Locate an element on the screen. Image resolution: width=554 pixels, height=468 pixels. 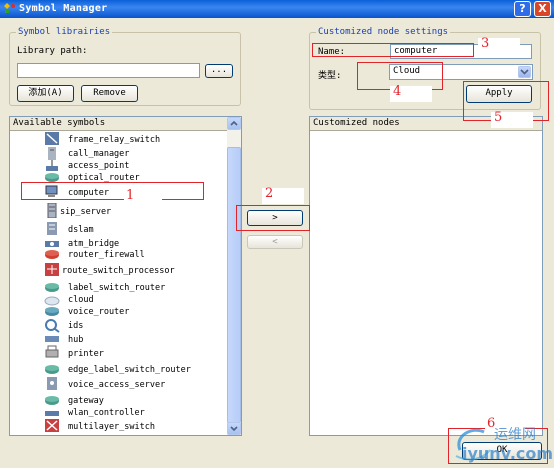
printer-icon is located at coordinates (52, 351).